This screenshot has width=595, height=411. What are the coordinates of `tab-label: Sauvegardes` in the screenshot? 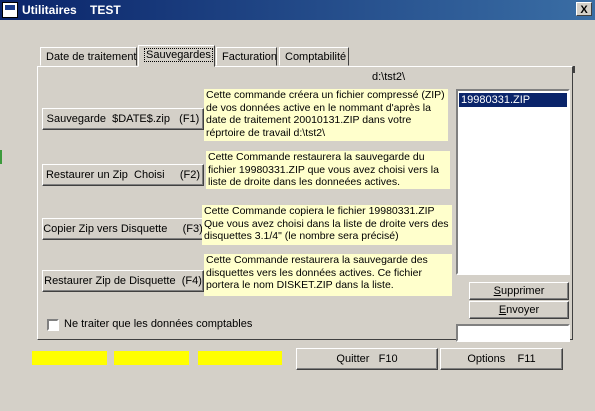 It's located at (178, 55).